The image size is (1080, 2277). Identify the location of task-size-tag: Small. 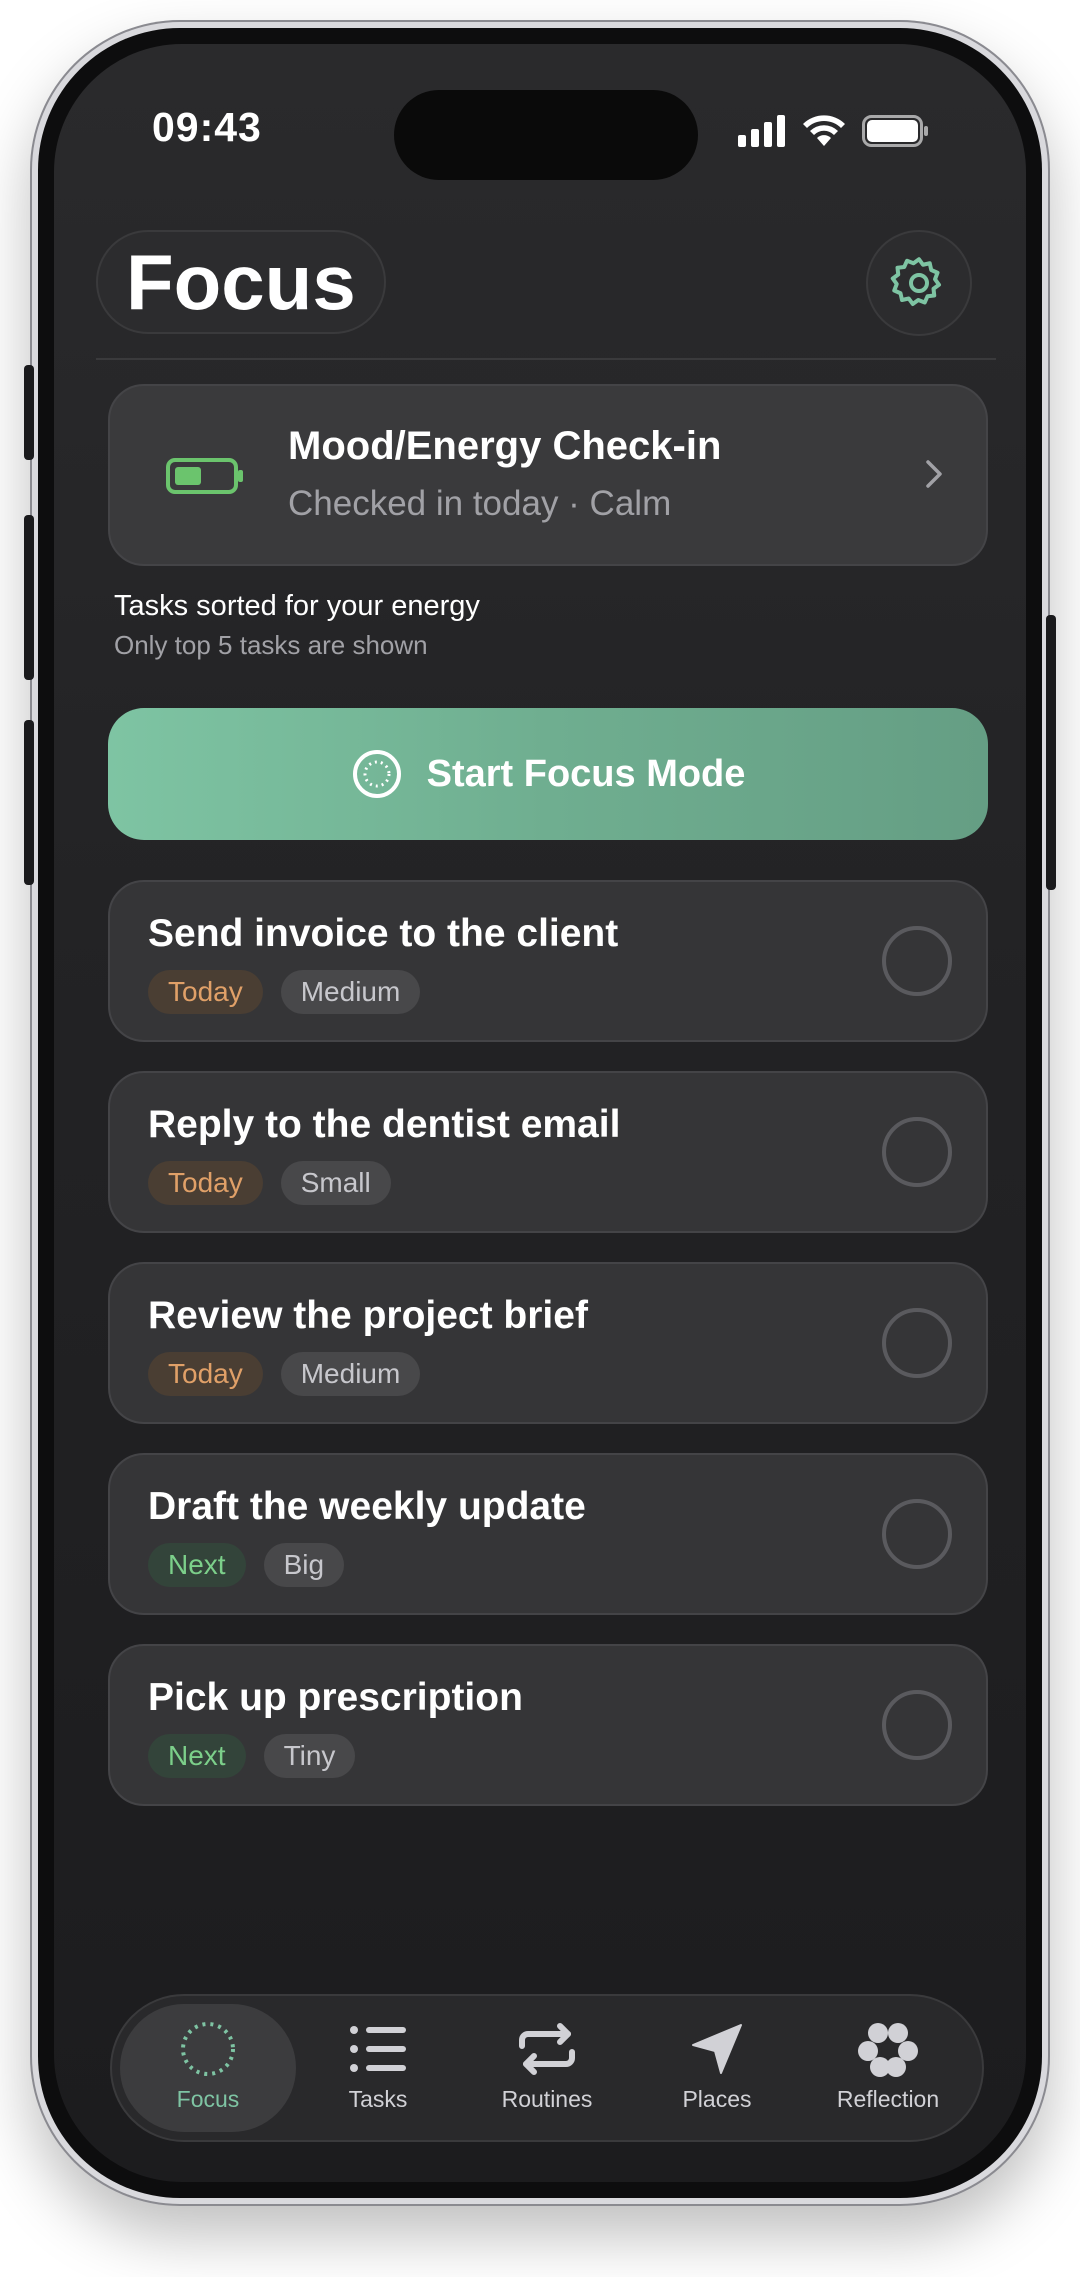
(335, 1183).